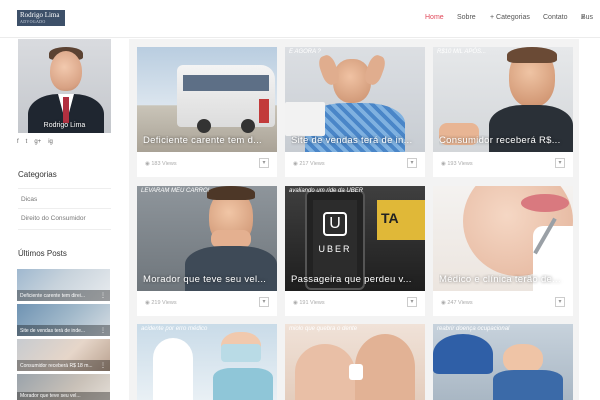  What do you see at coordinates (53, 218) in the screenshot?
I see `category-link-direito: Direito do Consumidor` at bounding box center [53, 218].